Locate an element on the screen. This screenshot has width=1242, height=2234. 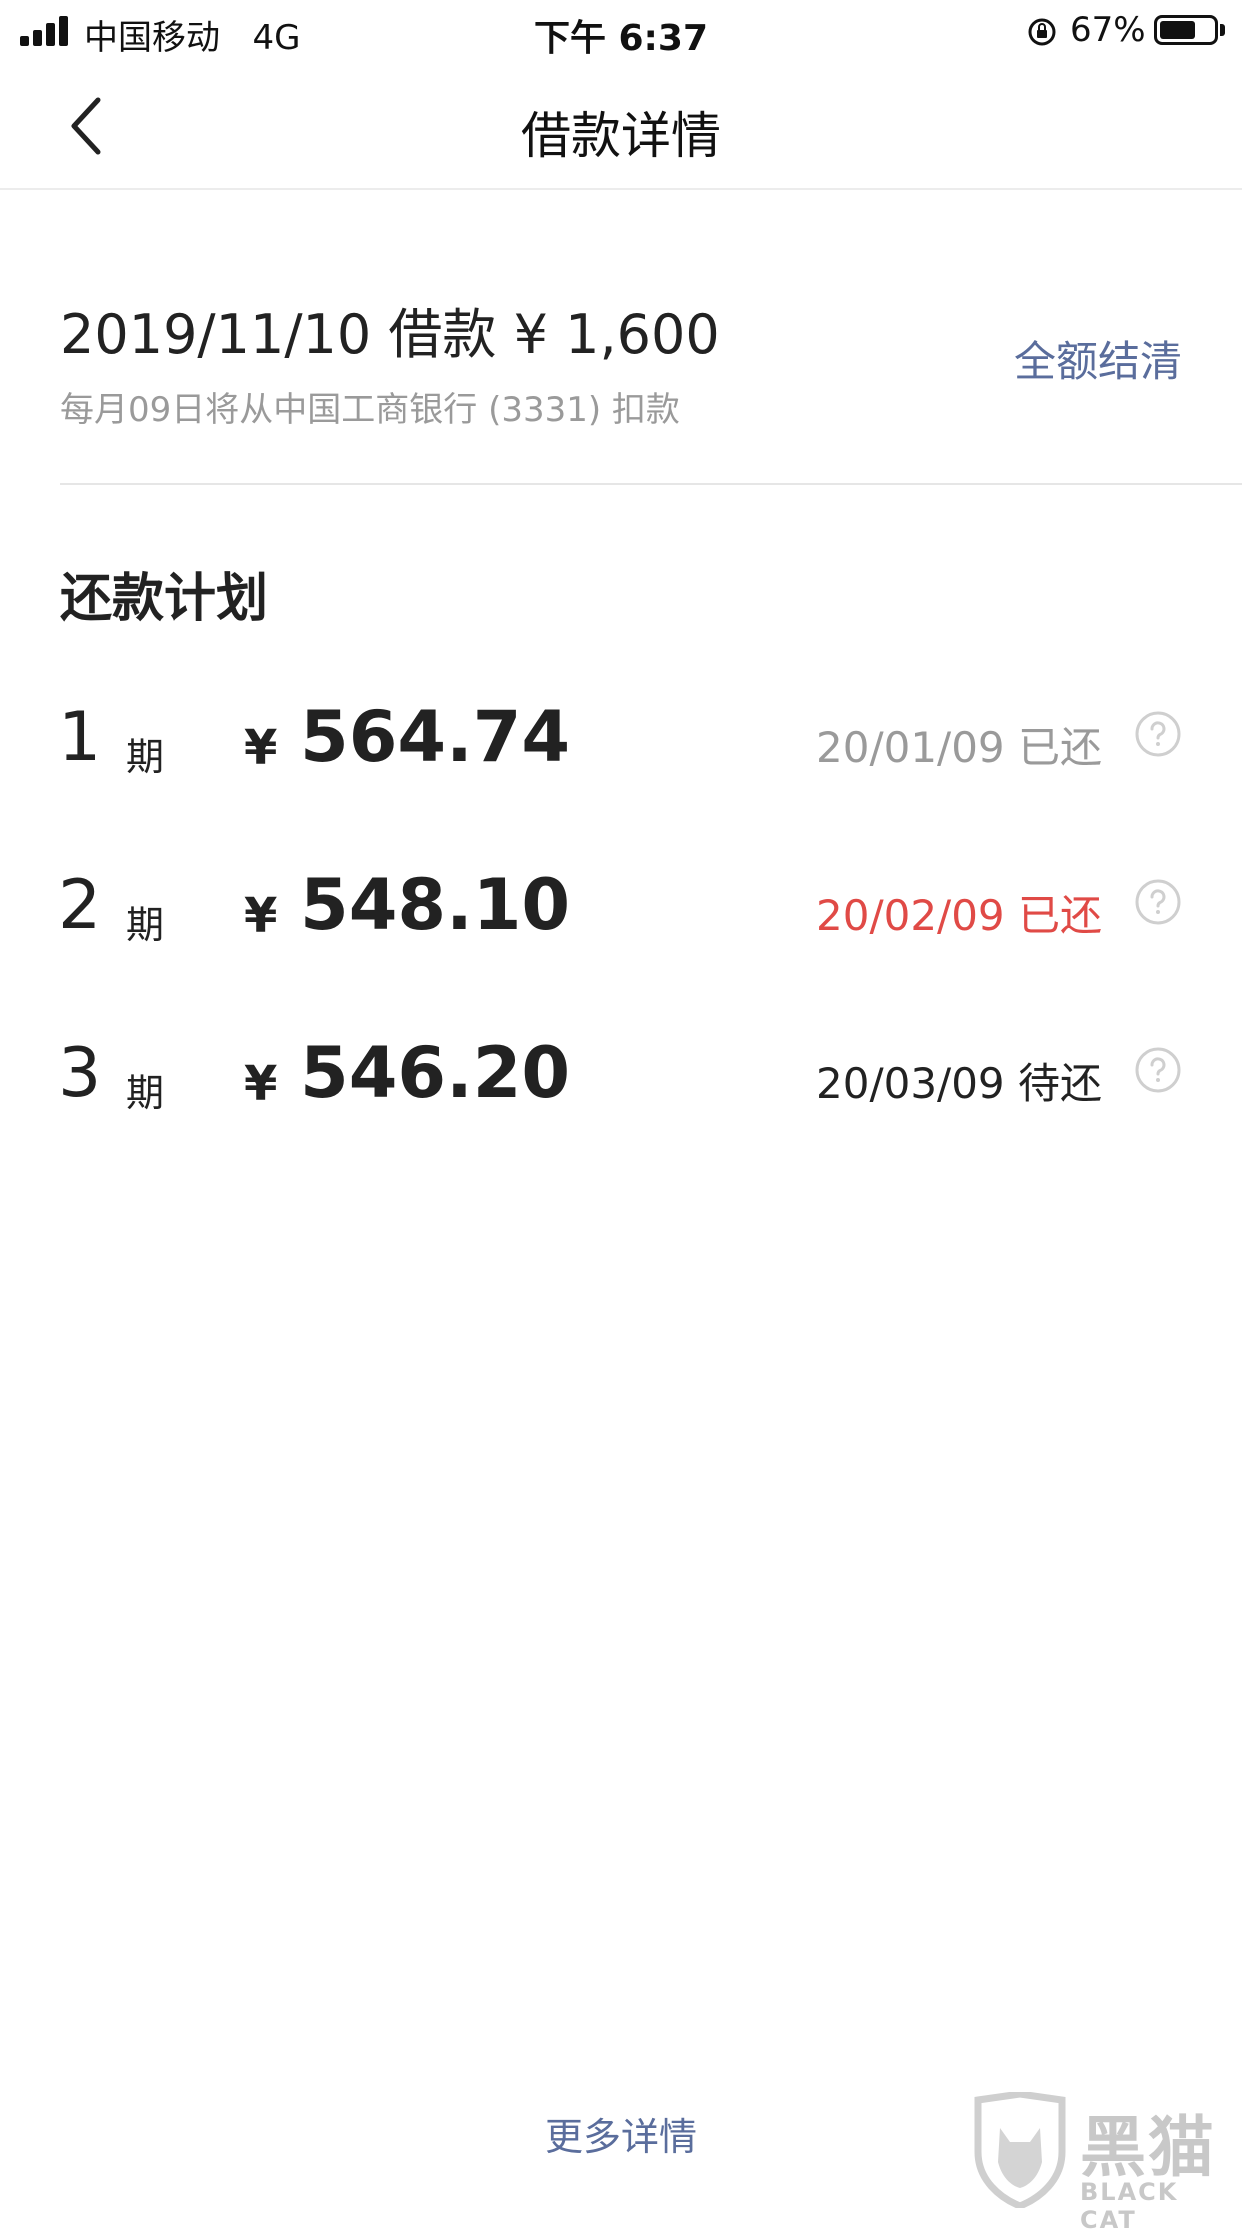
installment-amount: 548.10 is located at coordinates (435, 905).